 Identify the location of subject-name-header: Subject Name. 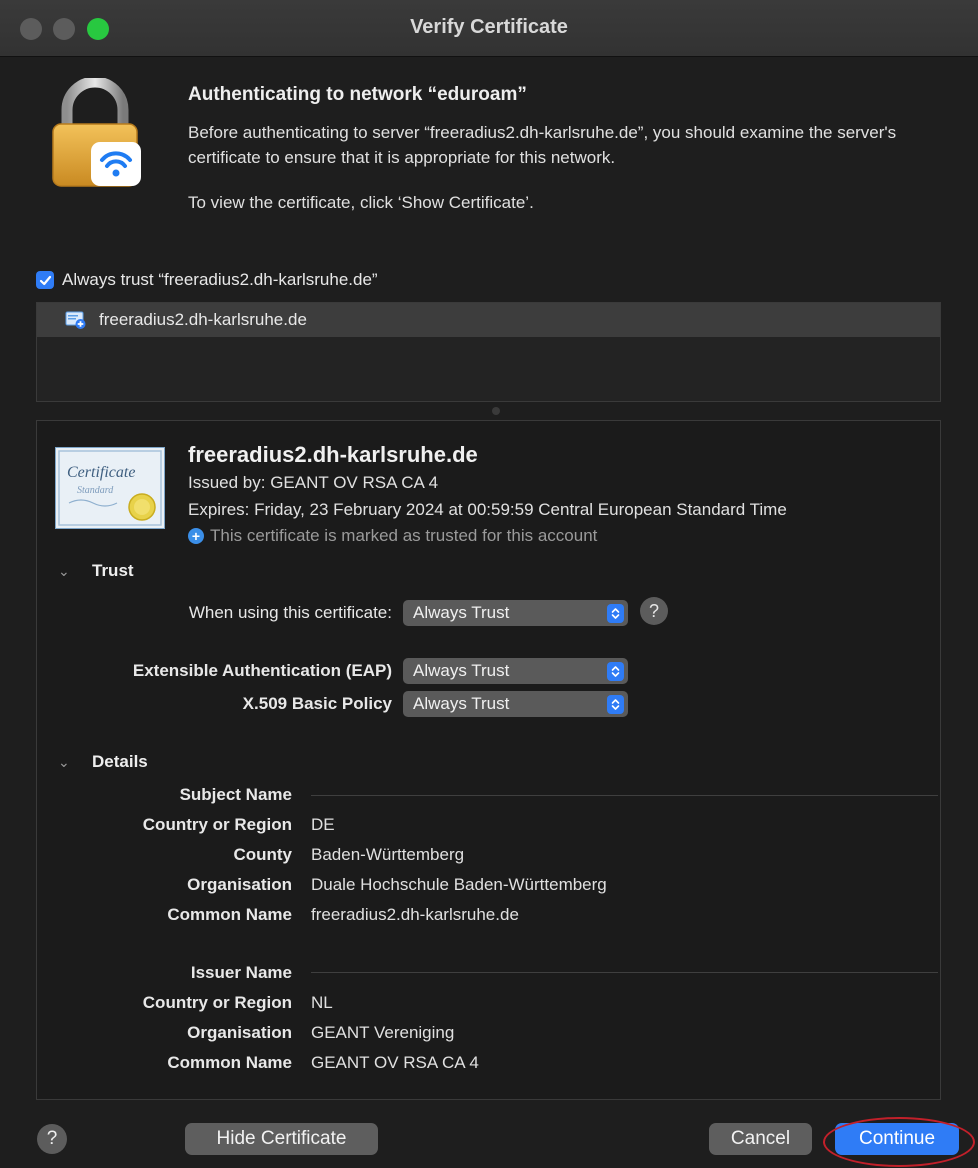
(235, 794).